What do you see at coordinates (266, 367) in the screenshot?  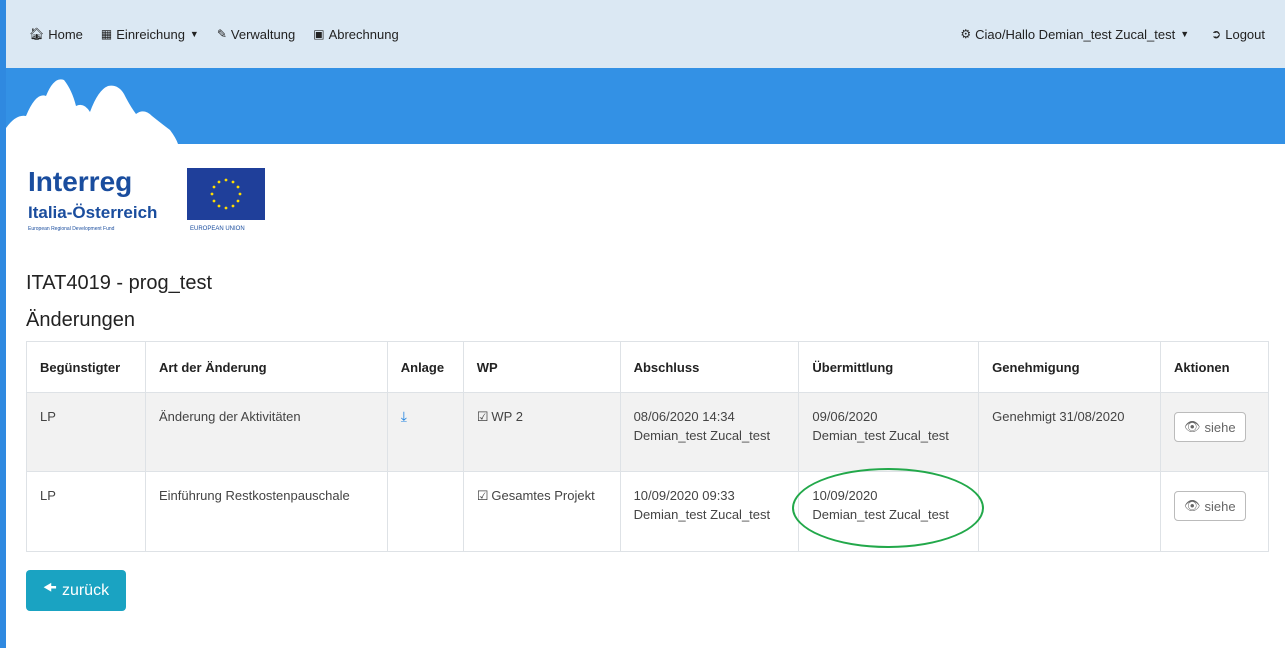 I see `header-change-type: Art der Änderung` at bounding box center [266, 367].